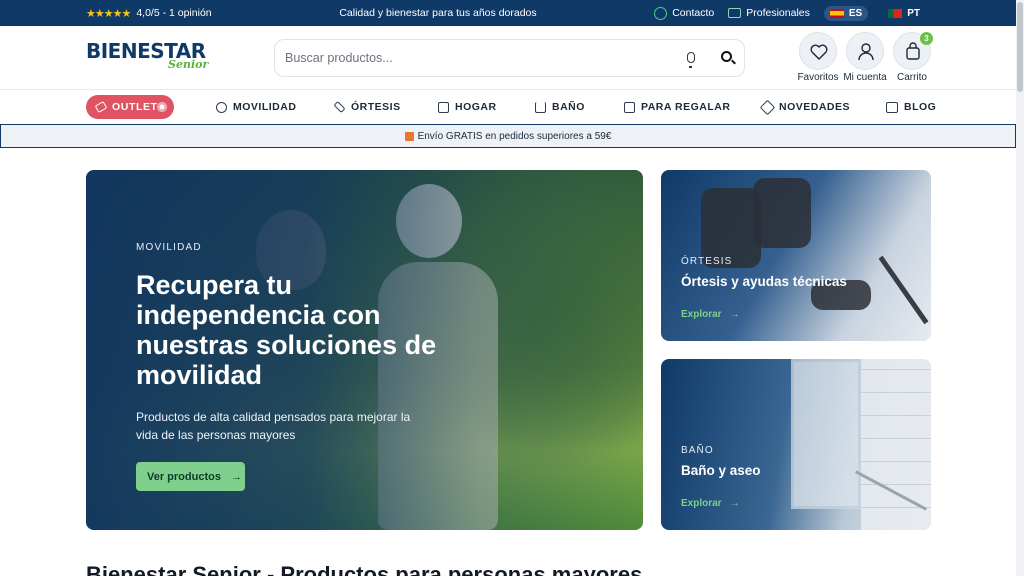 The height and width of the screenshot is (576, 1024). I want to click on nav-item-hogar: HOGAR, so click(467, 107).